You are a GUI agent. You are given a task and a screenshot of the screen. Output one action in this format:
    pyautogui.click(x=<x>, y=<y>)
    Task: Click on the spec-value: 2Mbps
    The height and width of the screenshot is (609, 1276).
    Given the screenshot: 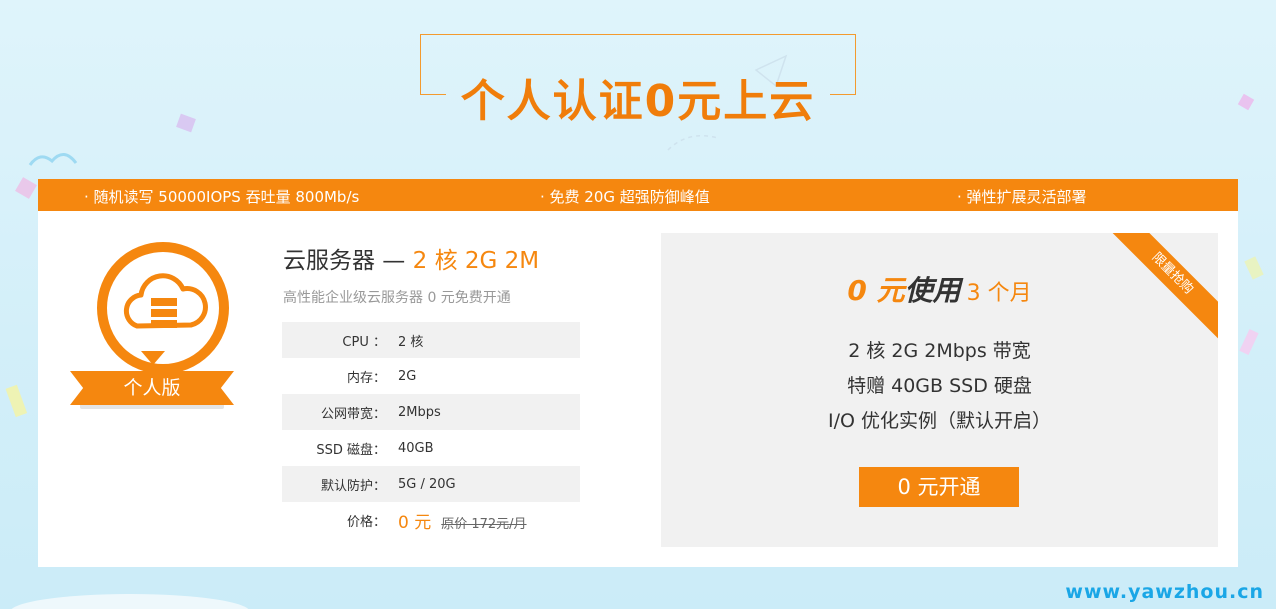 What is the action you would take?
    pyautogui.click(x=419, y=412)
    